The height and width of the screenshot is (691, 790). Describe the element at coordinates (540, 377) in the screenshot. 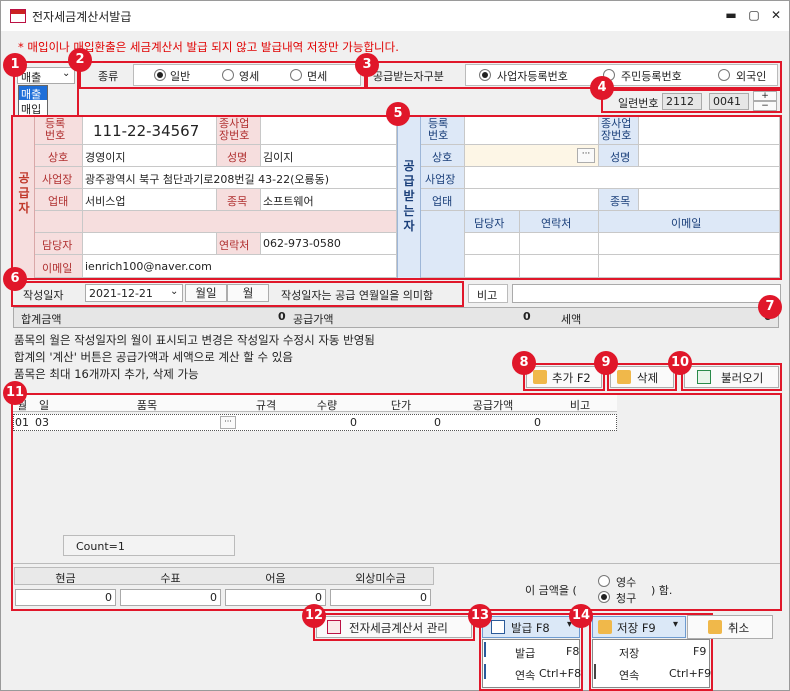

I see `add-icon` at that location.